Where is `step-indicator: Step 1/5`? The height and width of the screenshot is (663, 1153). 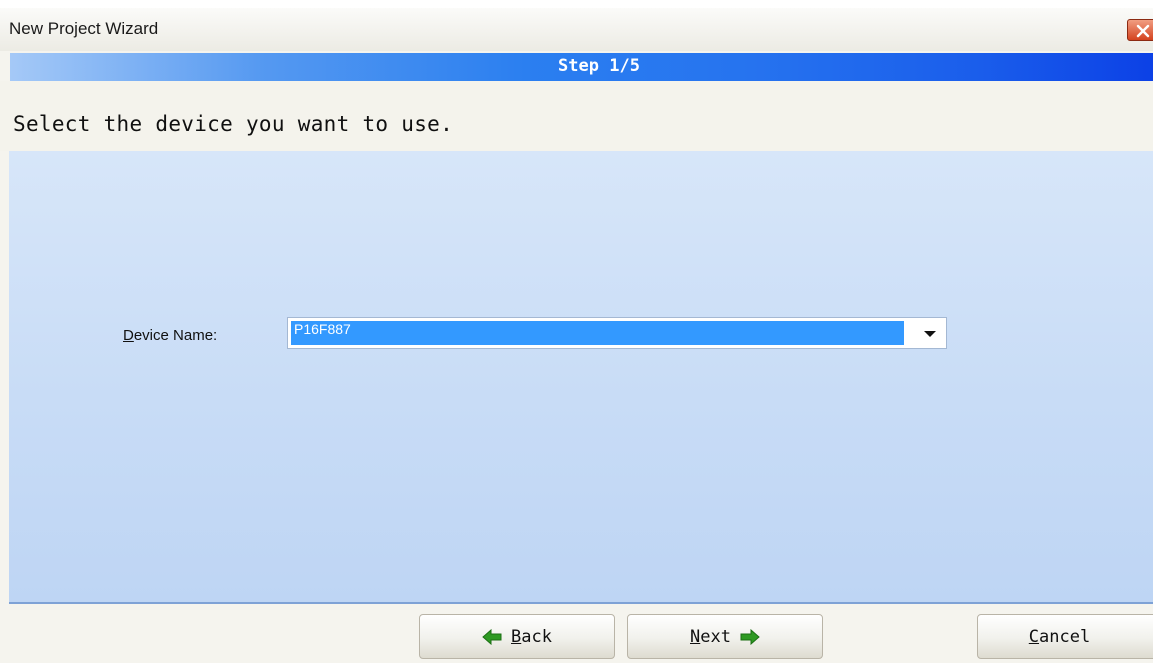 step-indicator: Step 1/5 is located at coordinates (599, 66).